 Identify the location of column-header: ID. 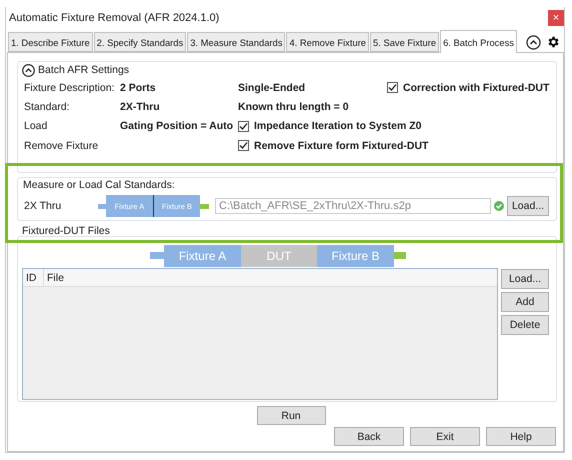
(33, 277).